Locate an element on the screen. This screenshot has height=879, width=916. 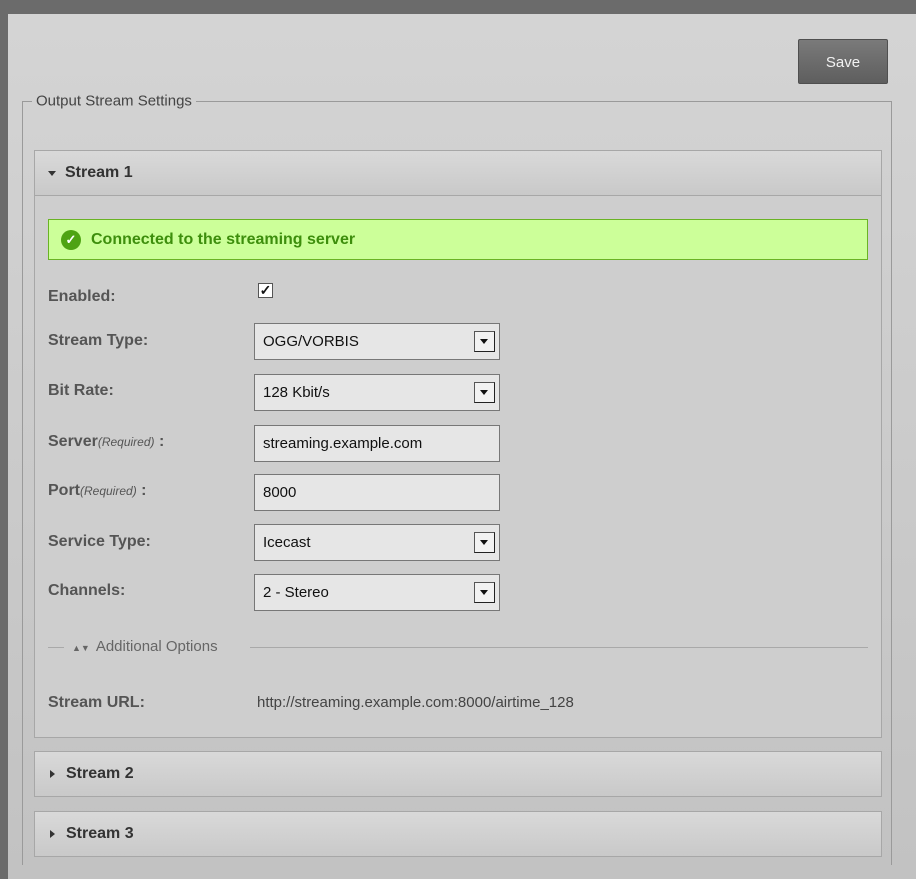
service-type-select: Icecast is located at coordinates (377, 542).